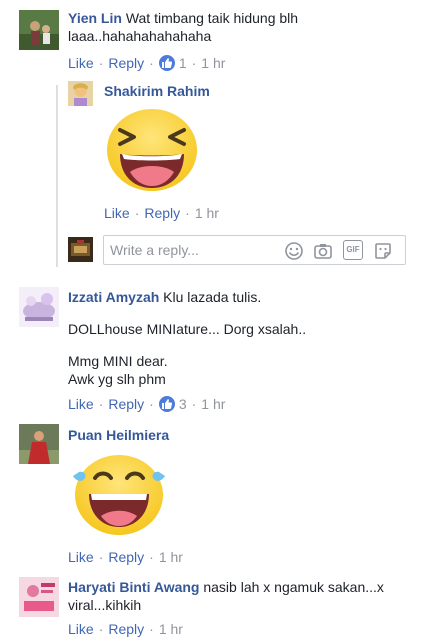  Describe the element at coordinates (39, 307) in the screenshot. I see `avatar-izzati-amyzah` at that location.